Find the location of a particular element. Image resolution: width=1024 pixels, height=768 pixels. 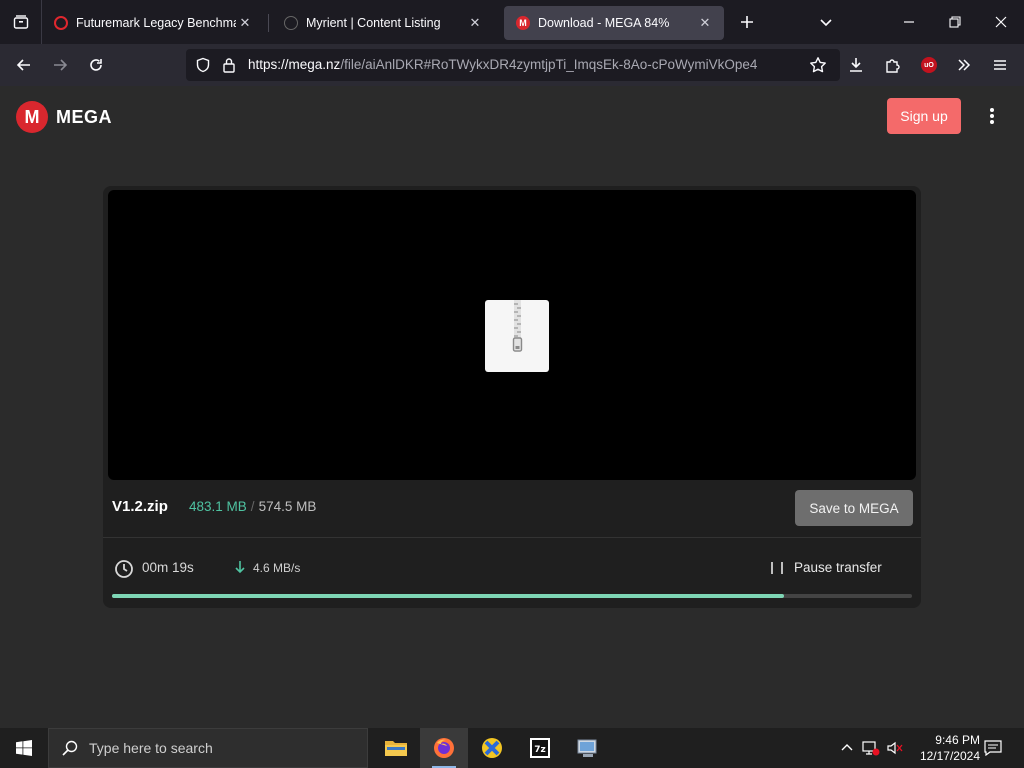

ublock-extension-button: uO is located at coordinates (929, 65).